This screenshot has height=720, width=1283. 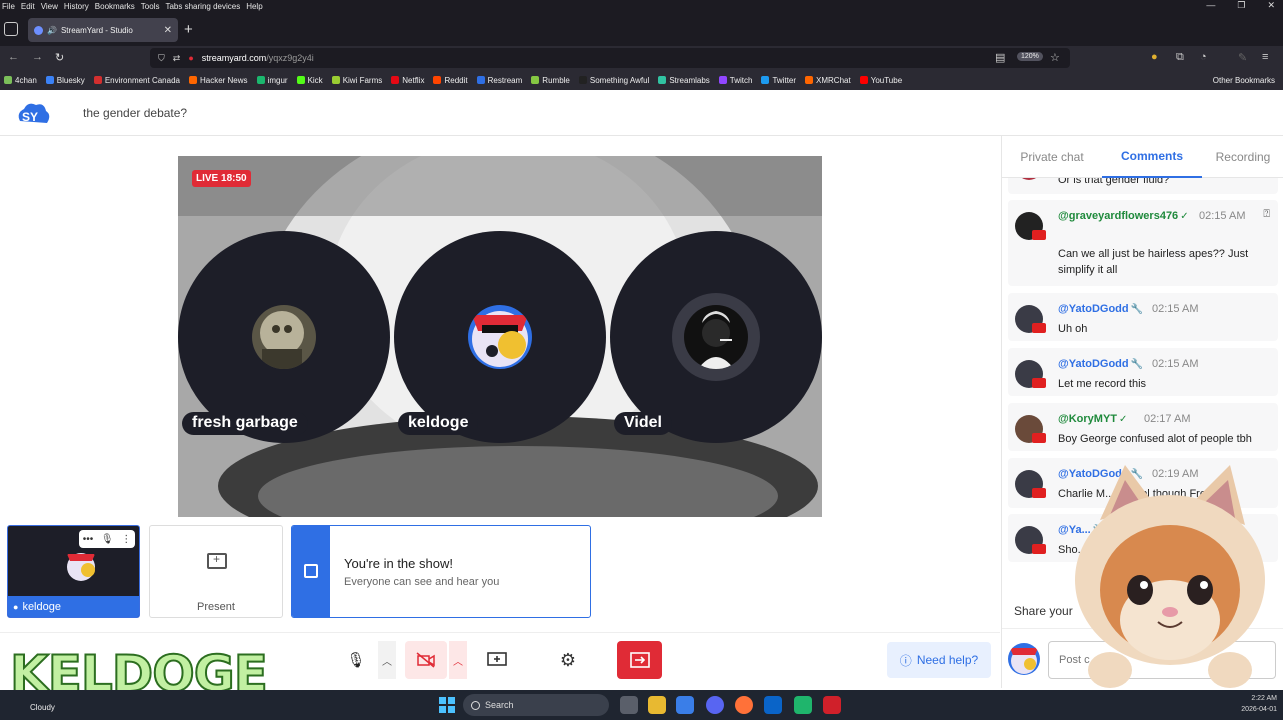 I want to click on bookmark-label: Kiwi Farms, so click(x=362, y=80).